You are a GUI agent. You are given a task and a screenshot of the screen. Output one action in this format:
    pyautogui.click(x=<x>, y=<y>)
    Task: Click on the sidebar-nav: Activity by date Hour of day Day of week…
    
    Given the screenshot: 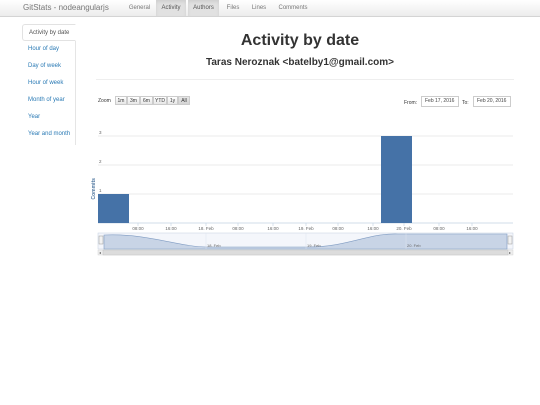 What is the action you would take?
    pyautogui.click(x=49, y=83)
    